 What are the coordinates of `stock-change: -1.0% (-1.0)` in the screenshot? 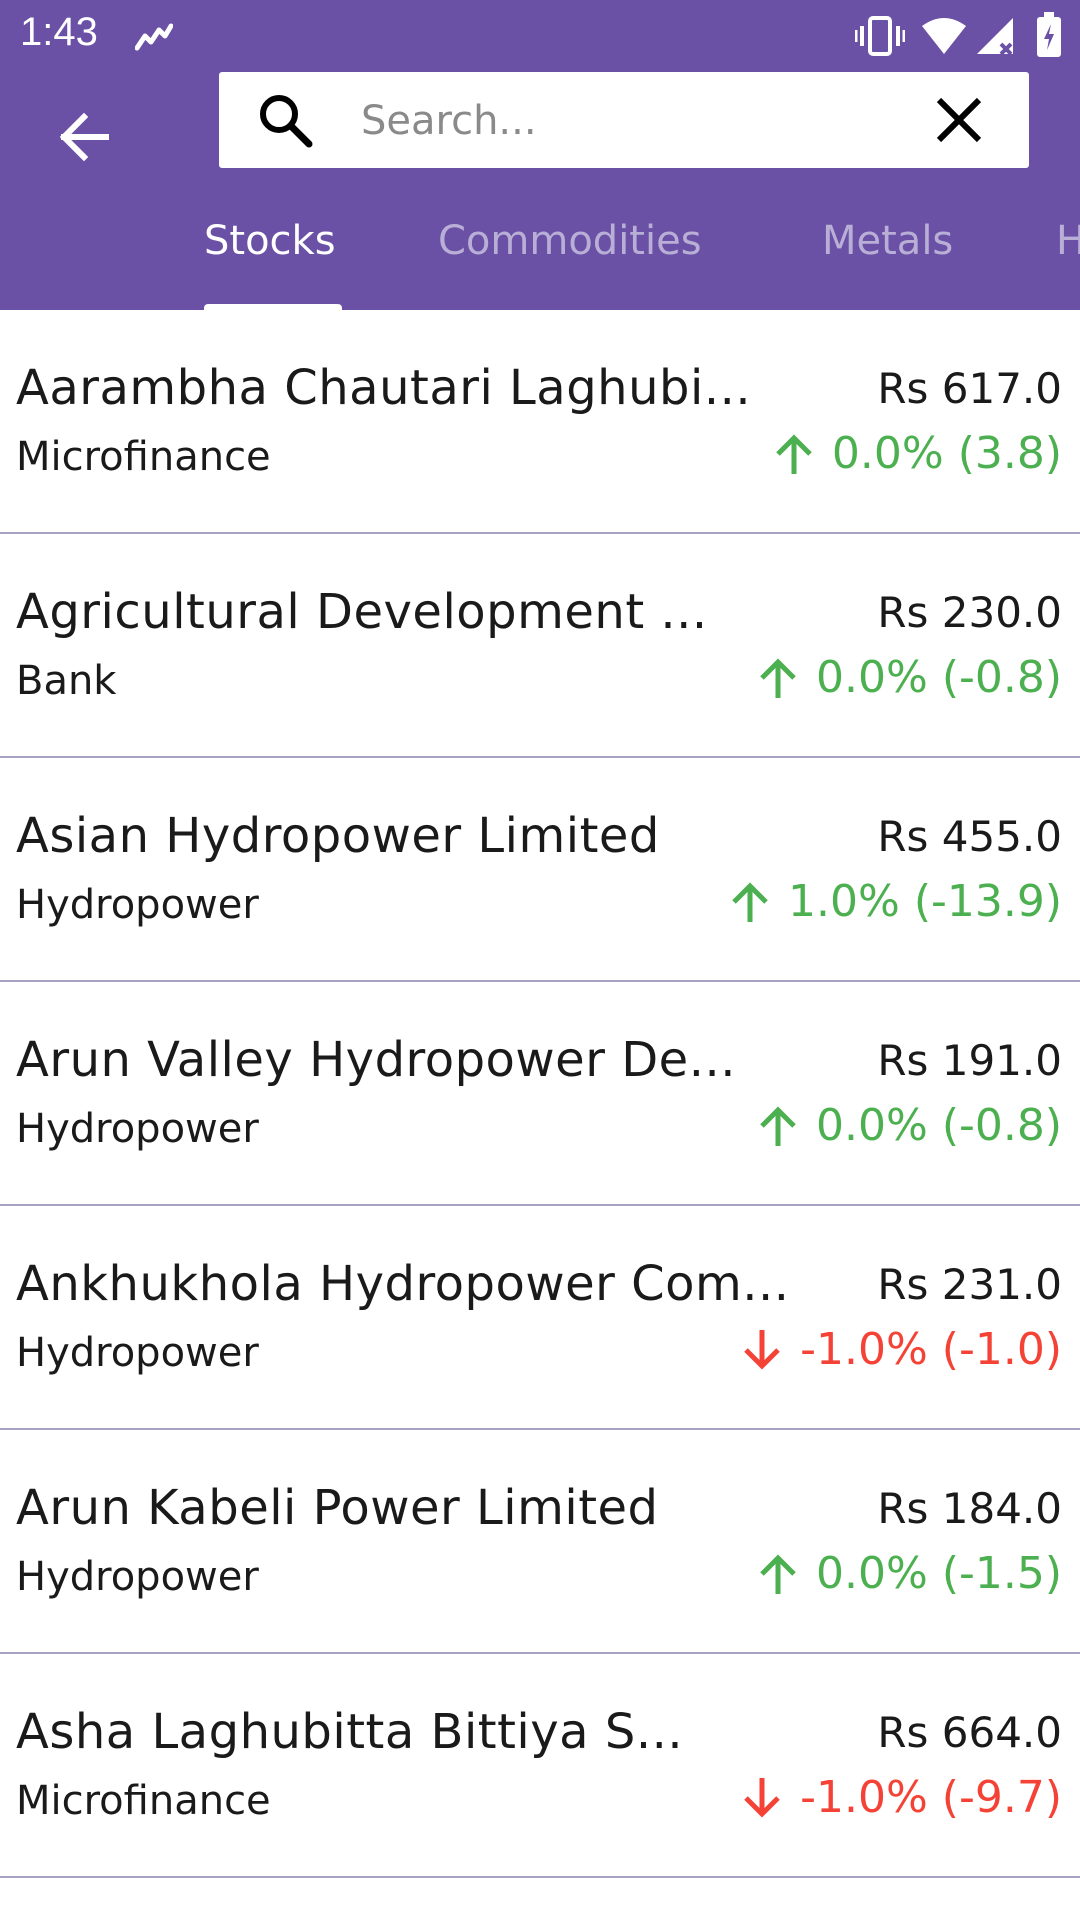 It's located at (902, 1349).